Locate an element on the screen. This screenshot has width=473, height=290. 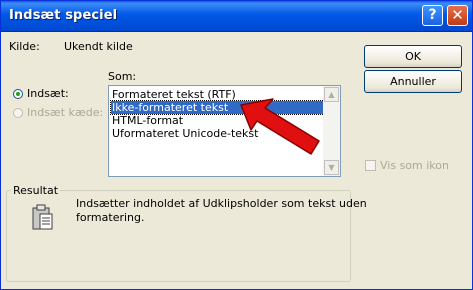
result-title: Resultat is located at coordinates (36, 190).